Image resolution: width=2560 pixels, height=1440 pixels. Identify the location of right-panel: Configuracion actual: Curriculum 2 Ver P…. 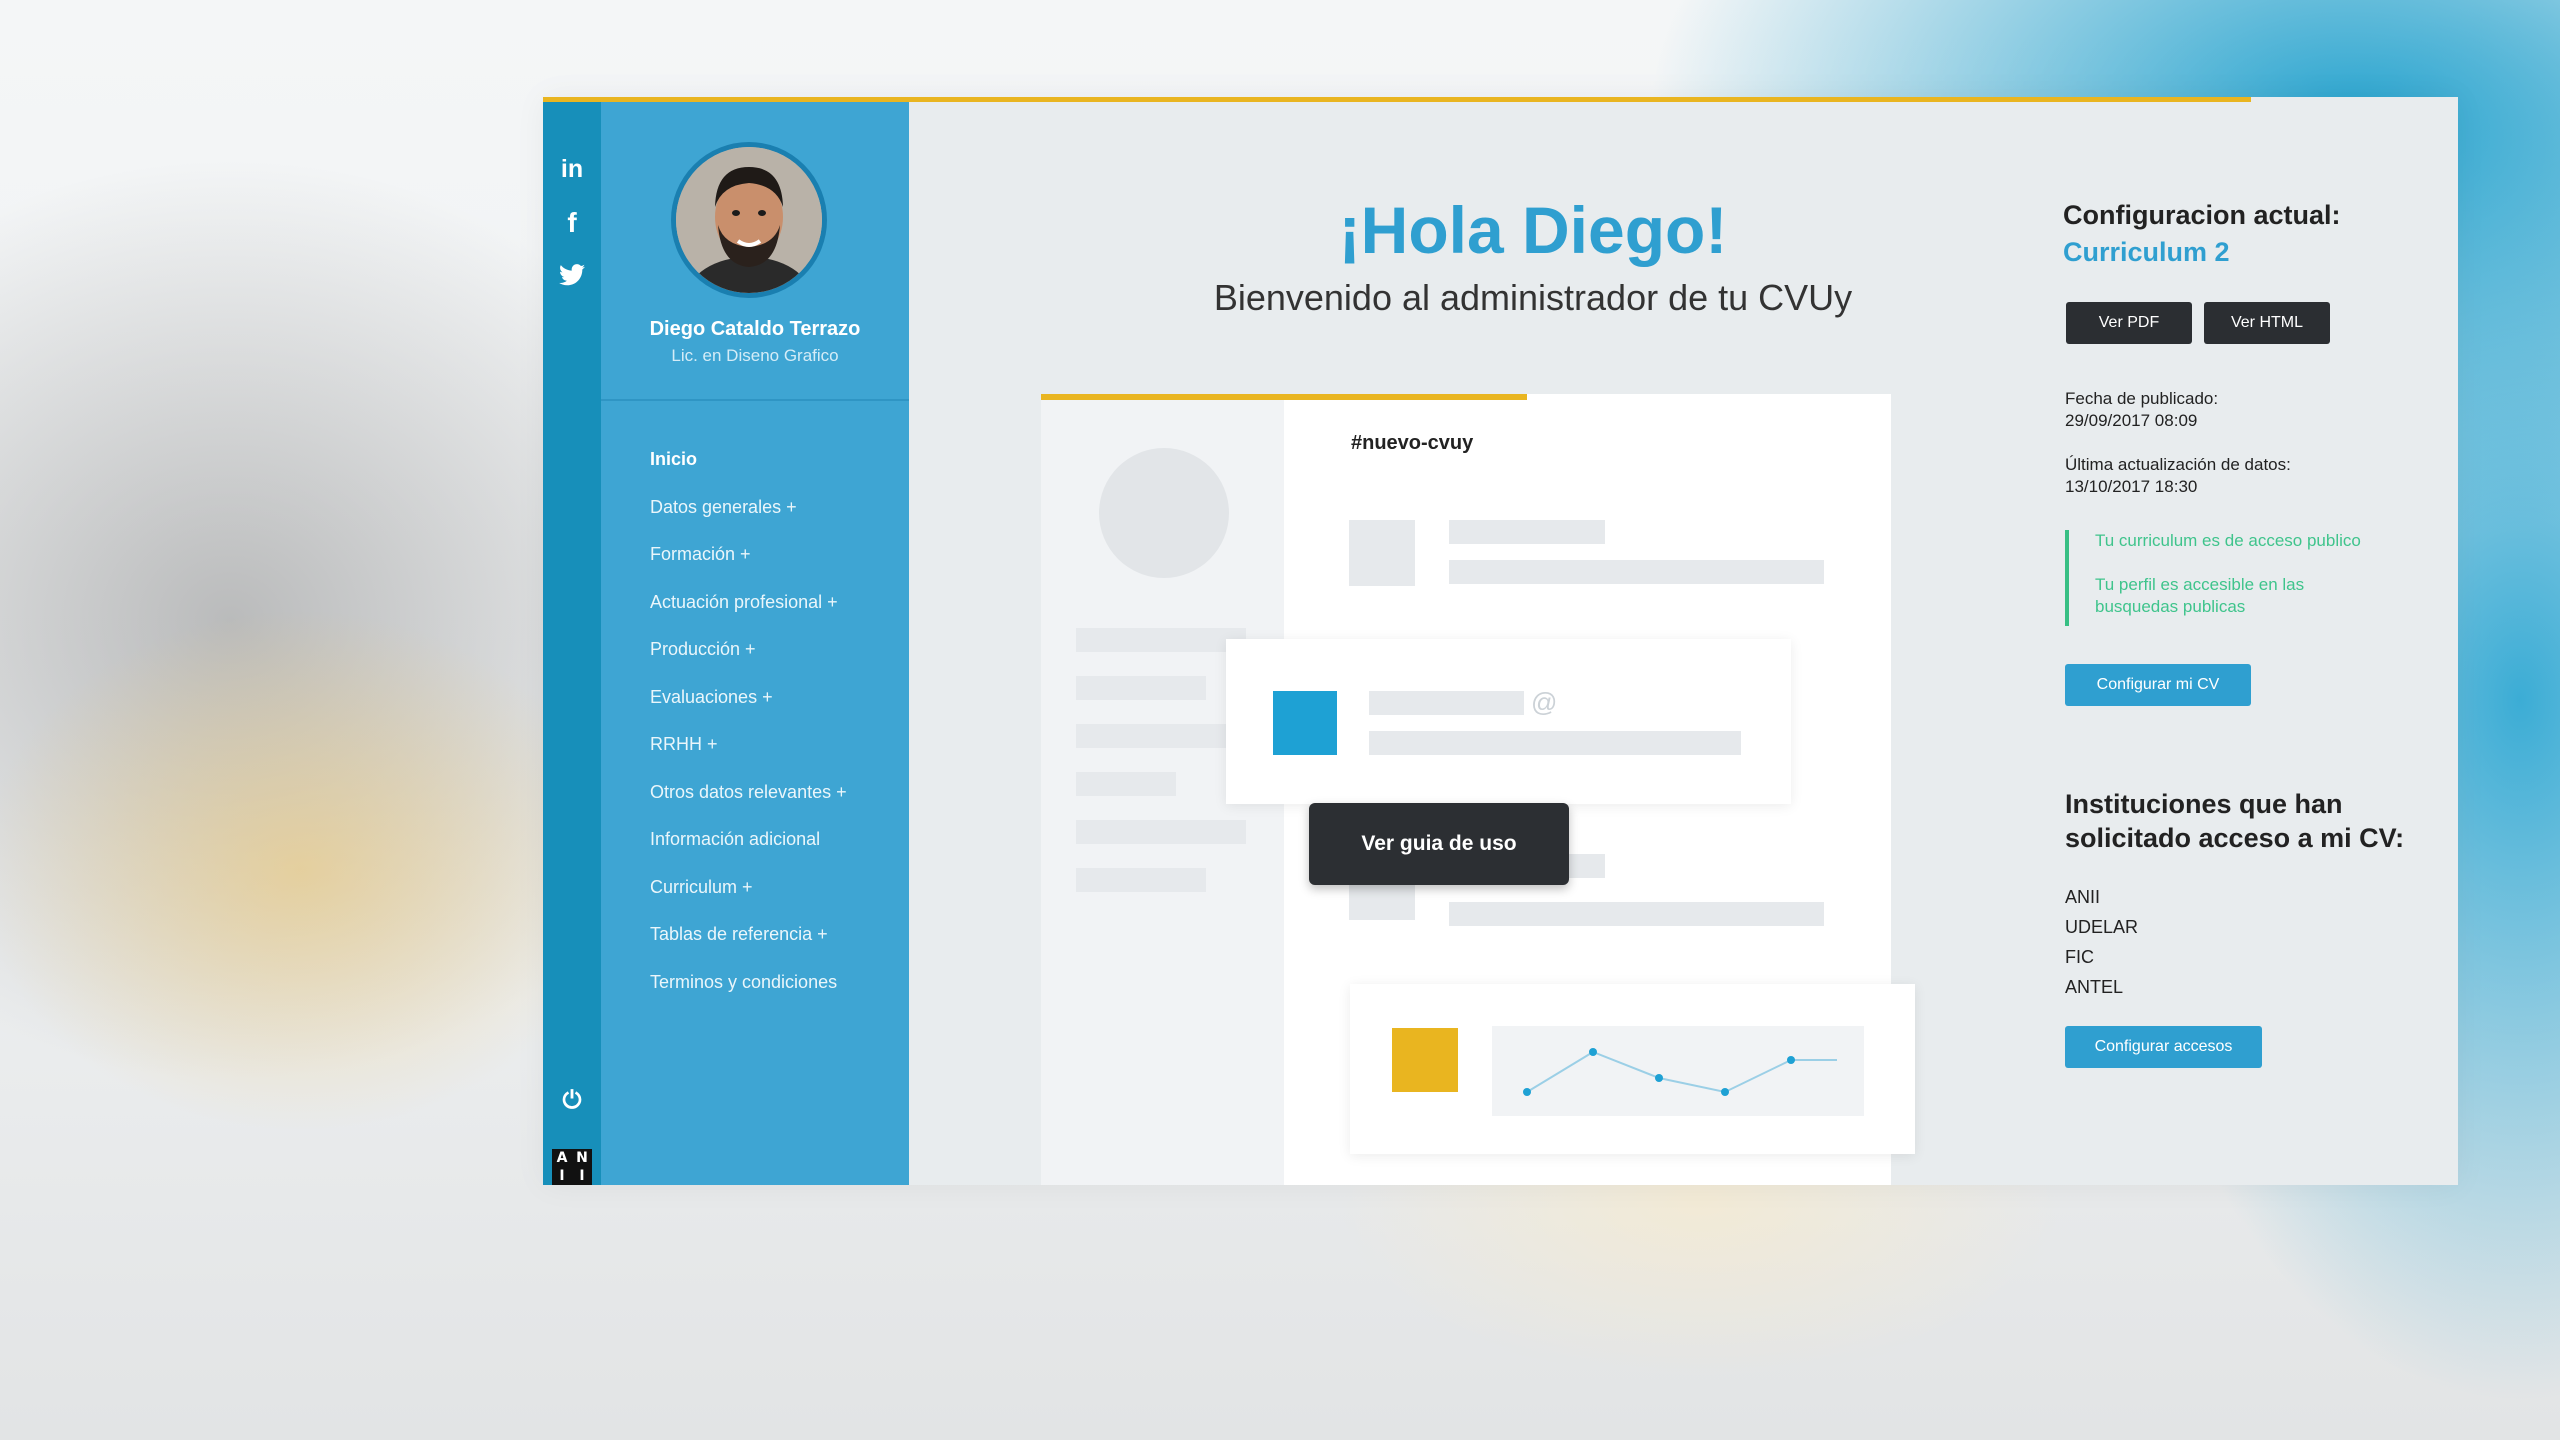
(2253, 641).